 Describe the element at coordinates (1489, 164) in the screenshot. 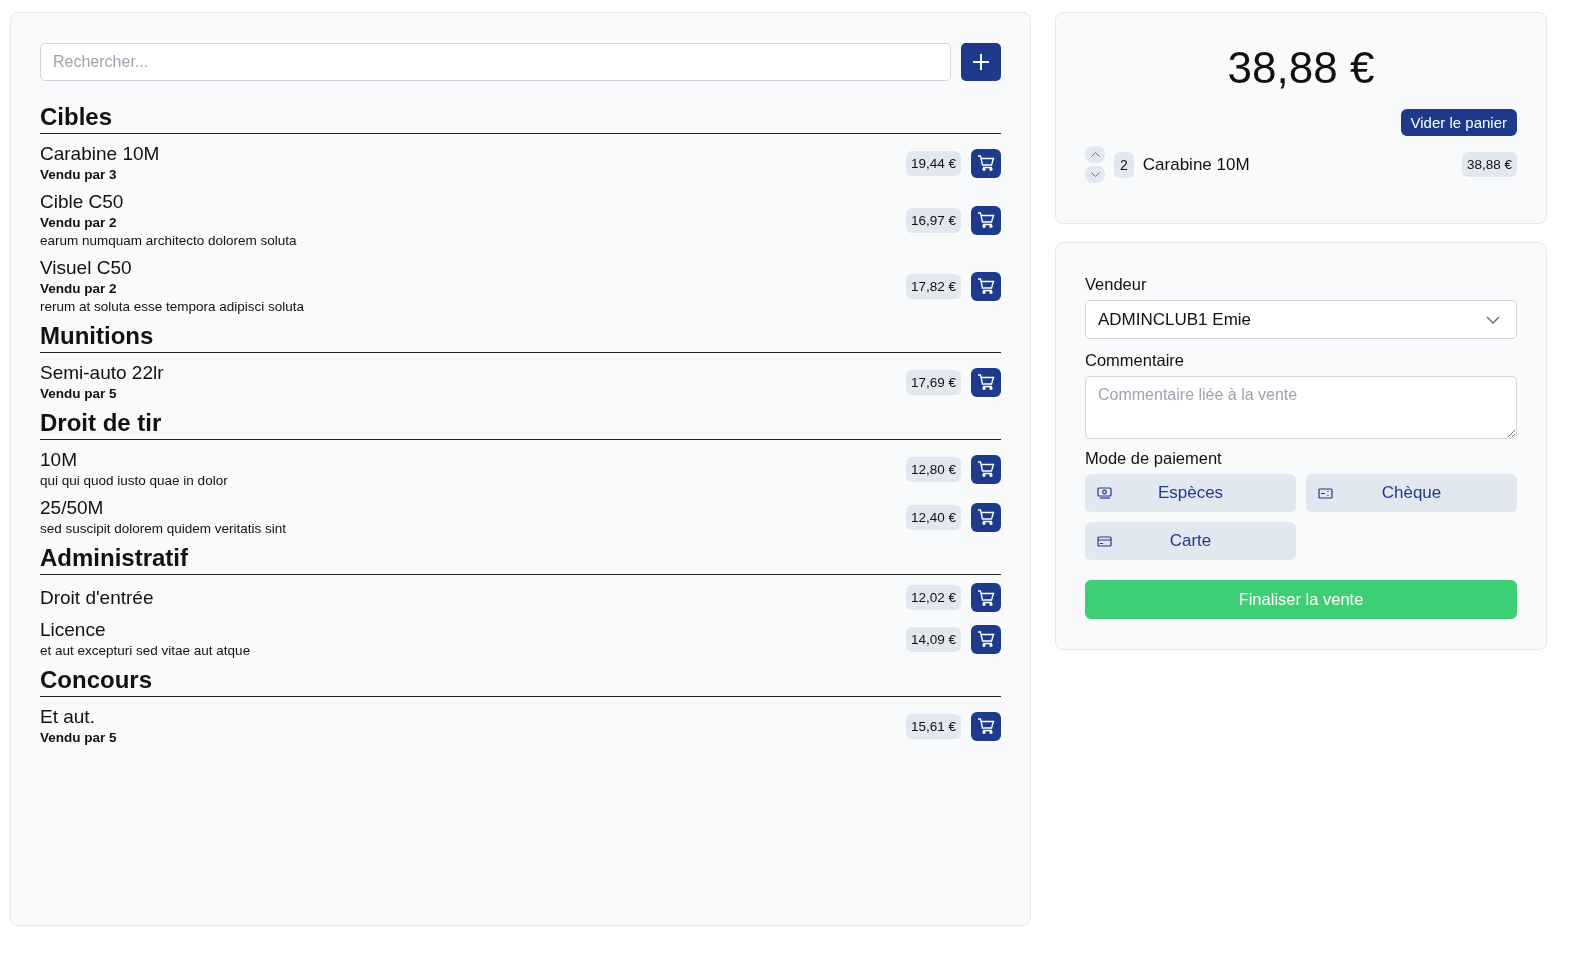

I see `price-badge: 38,88 €` at that location.